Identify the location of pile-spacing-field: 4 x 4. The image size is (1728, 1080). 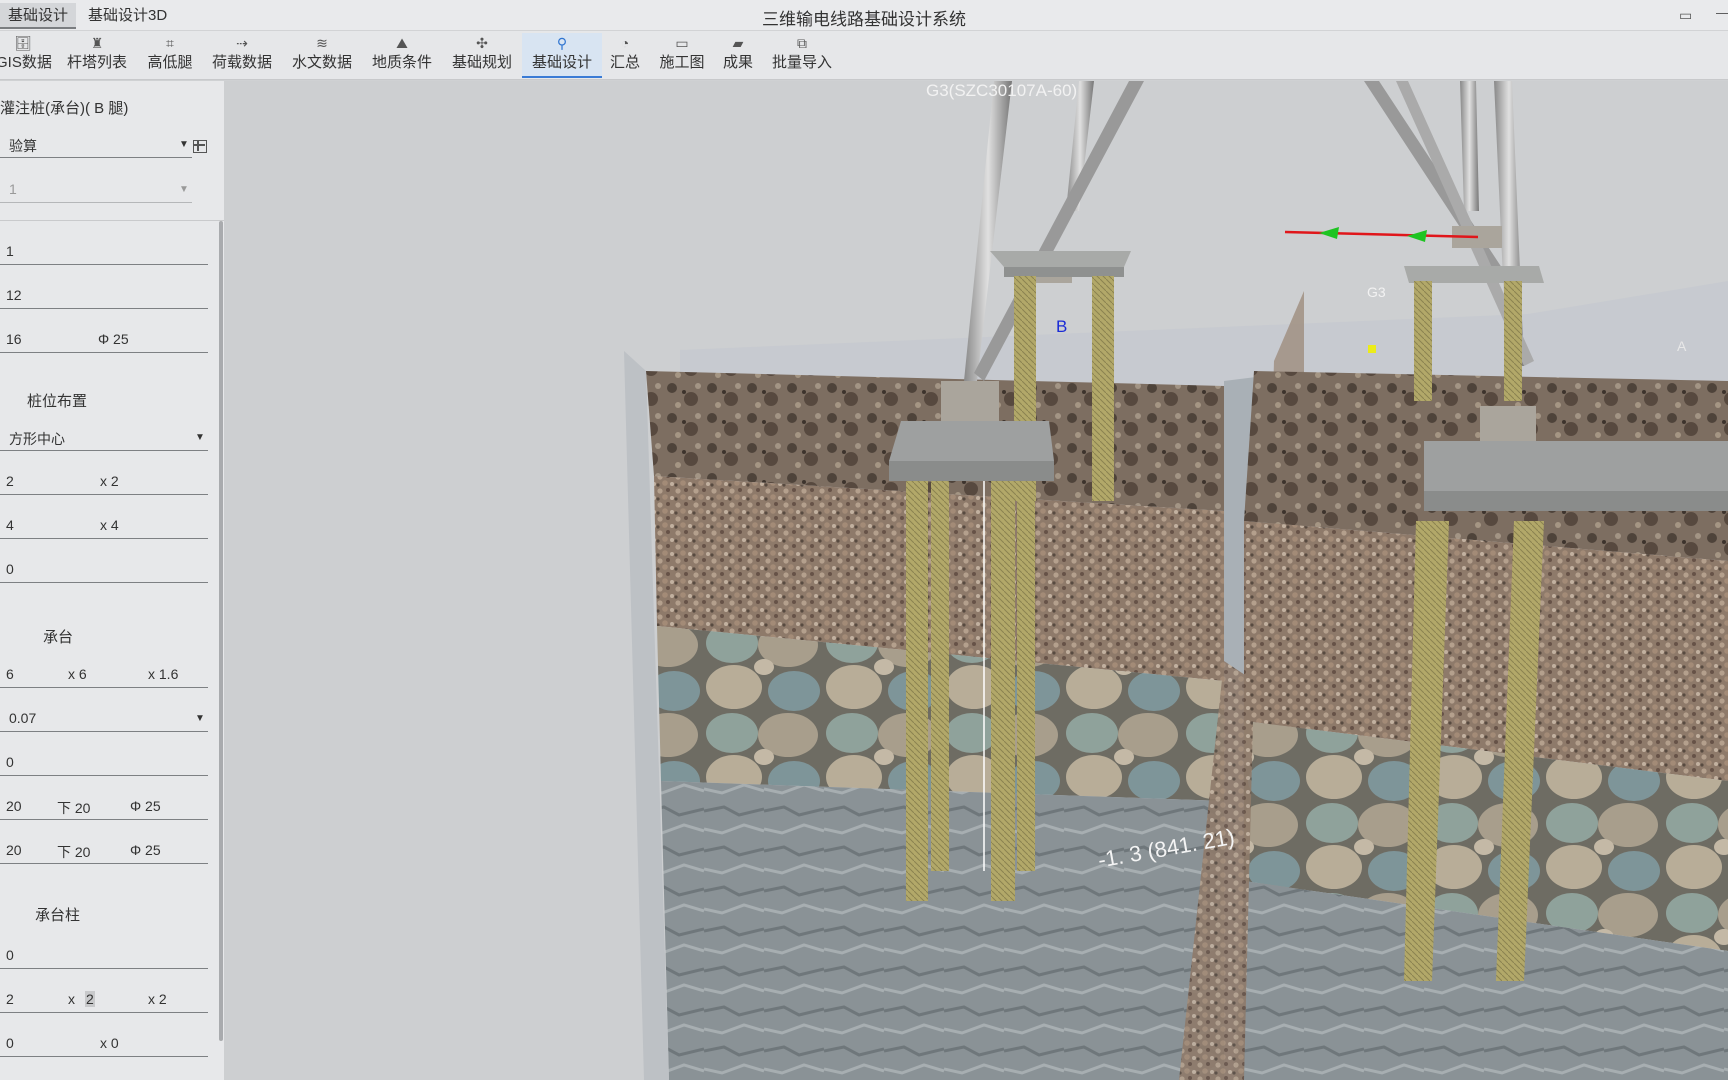
(104, 525).